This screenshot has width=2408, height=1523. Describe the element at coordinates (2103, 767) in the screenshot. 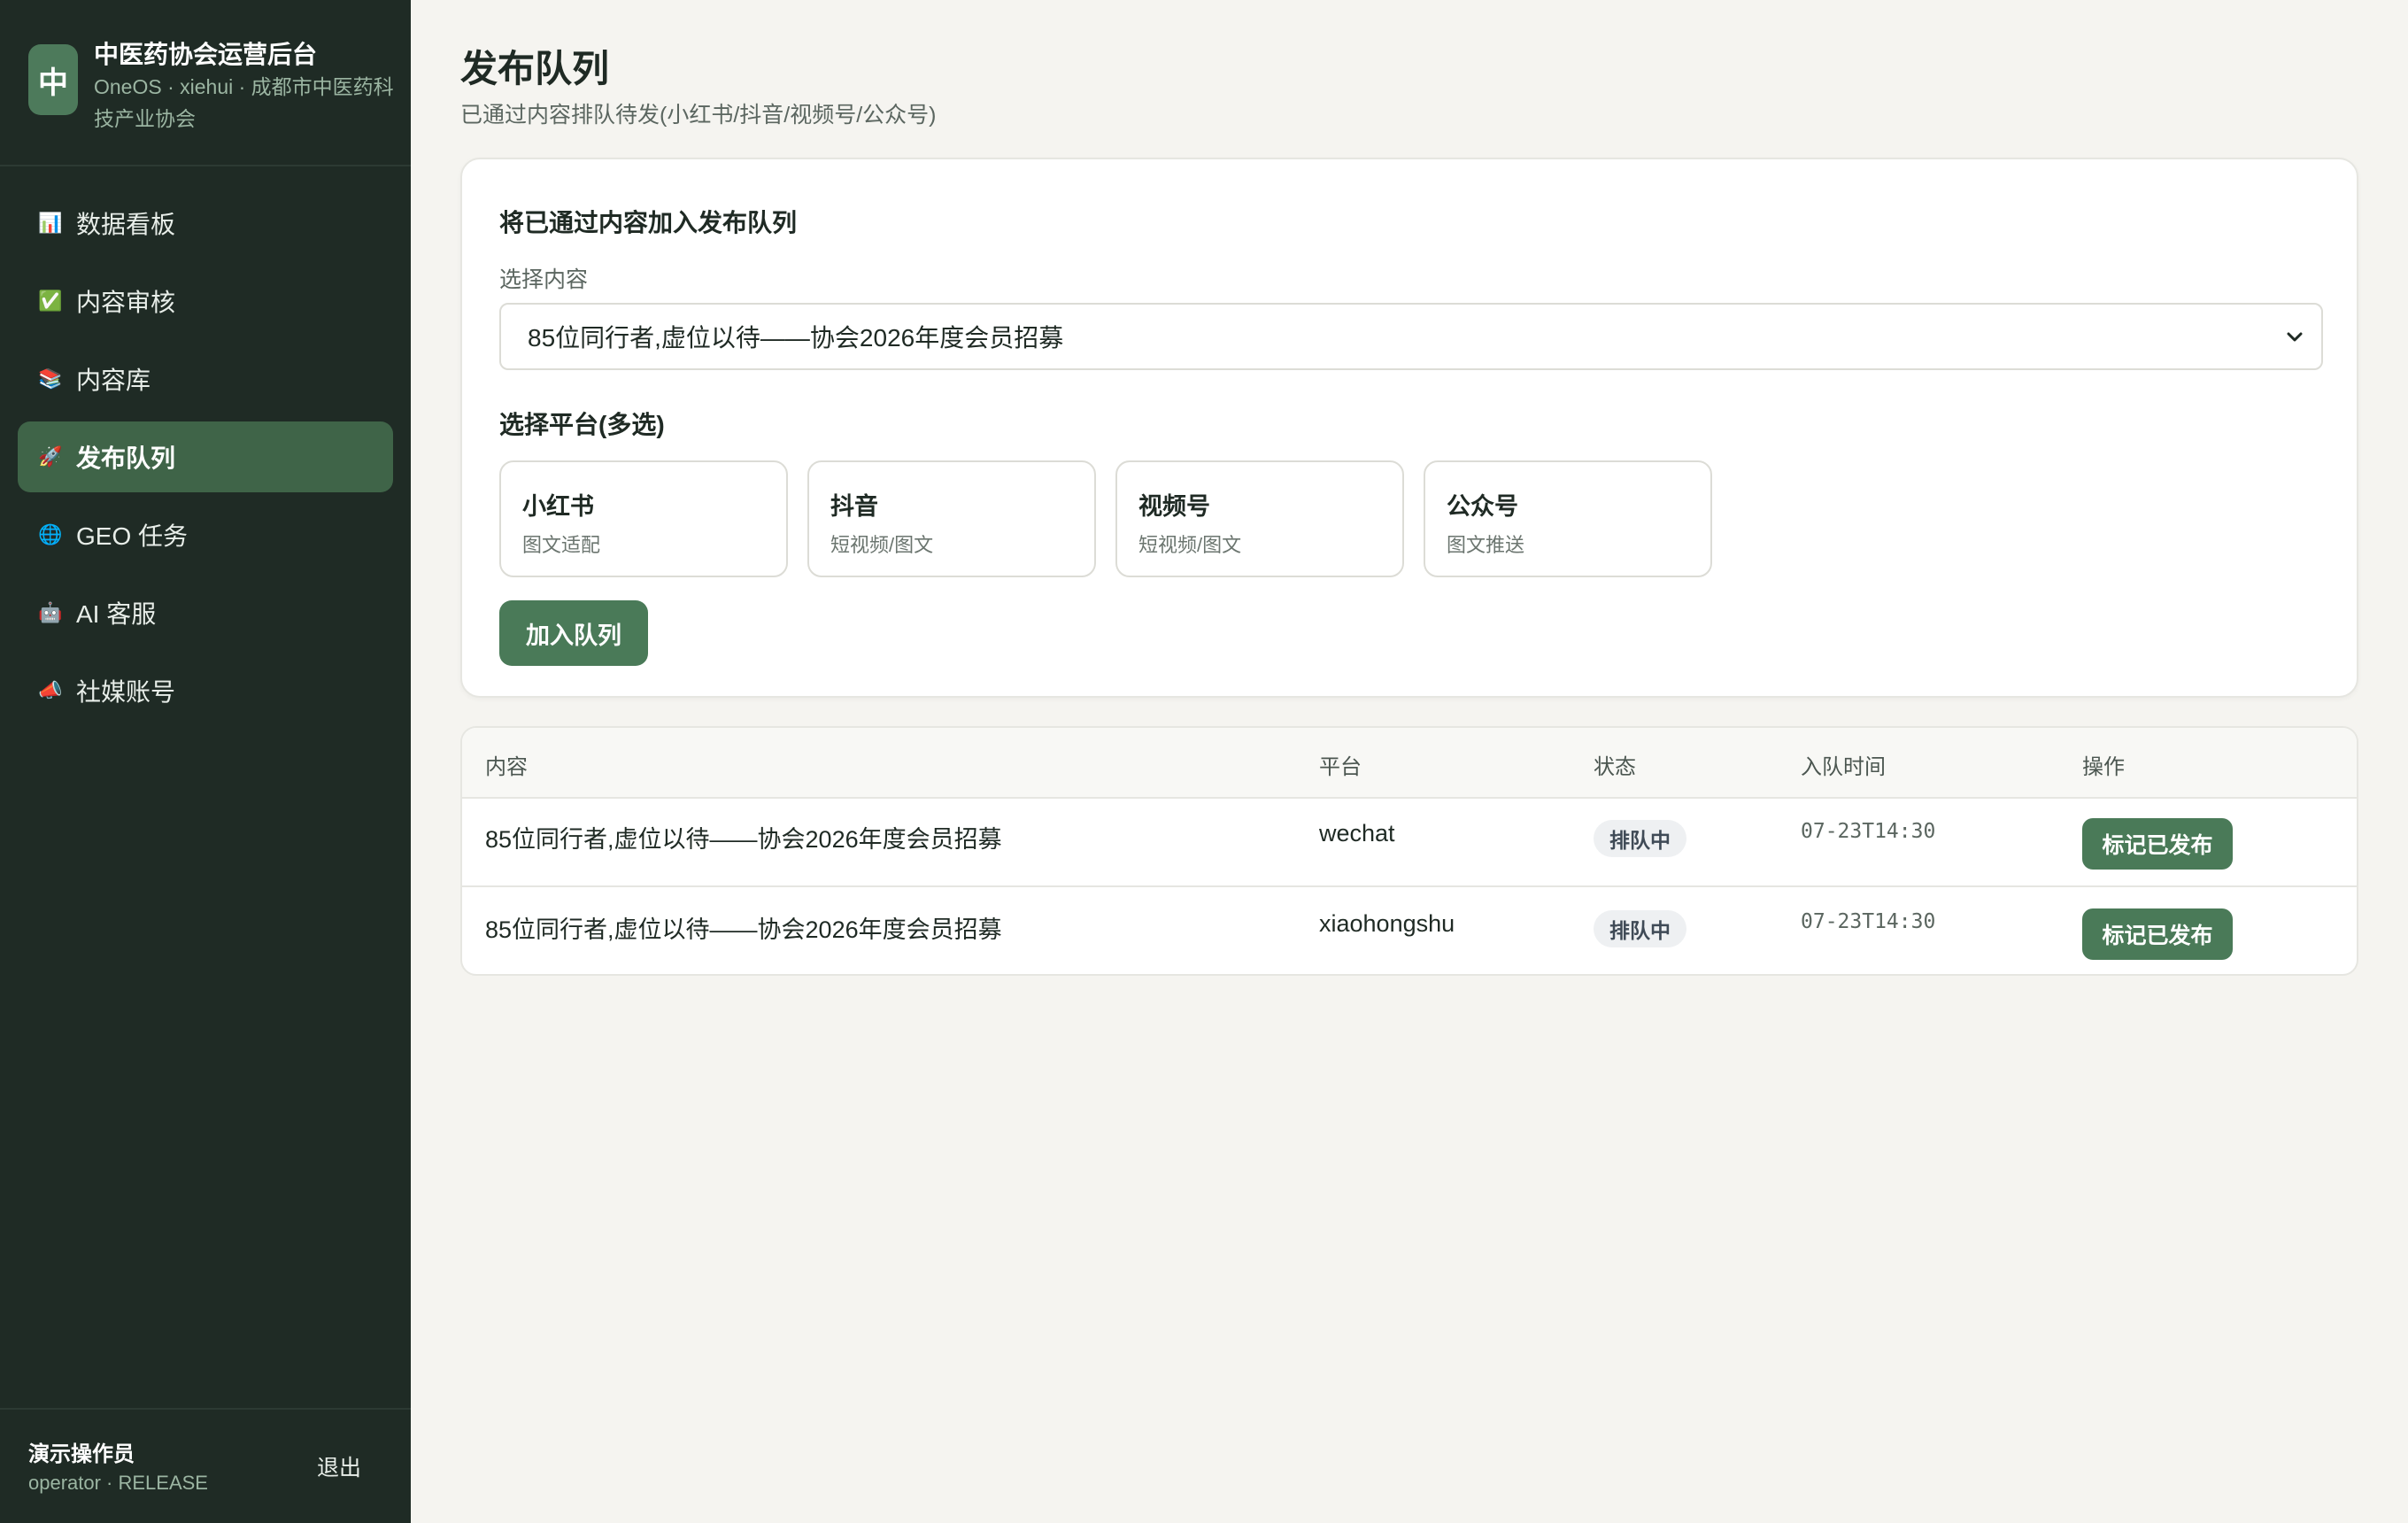

I see `column-header-action: 操作` at that location.